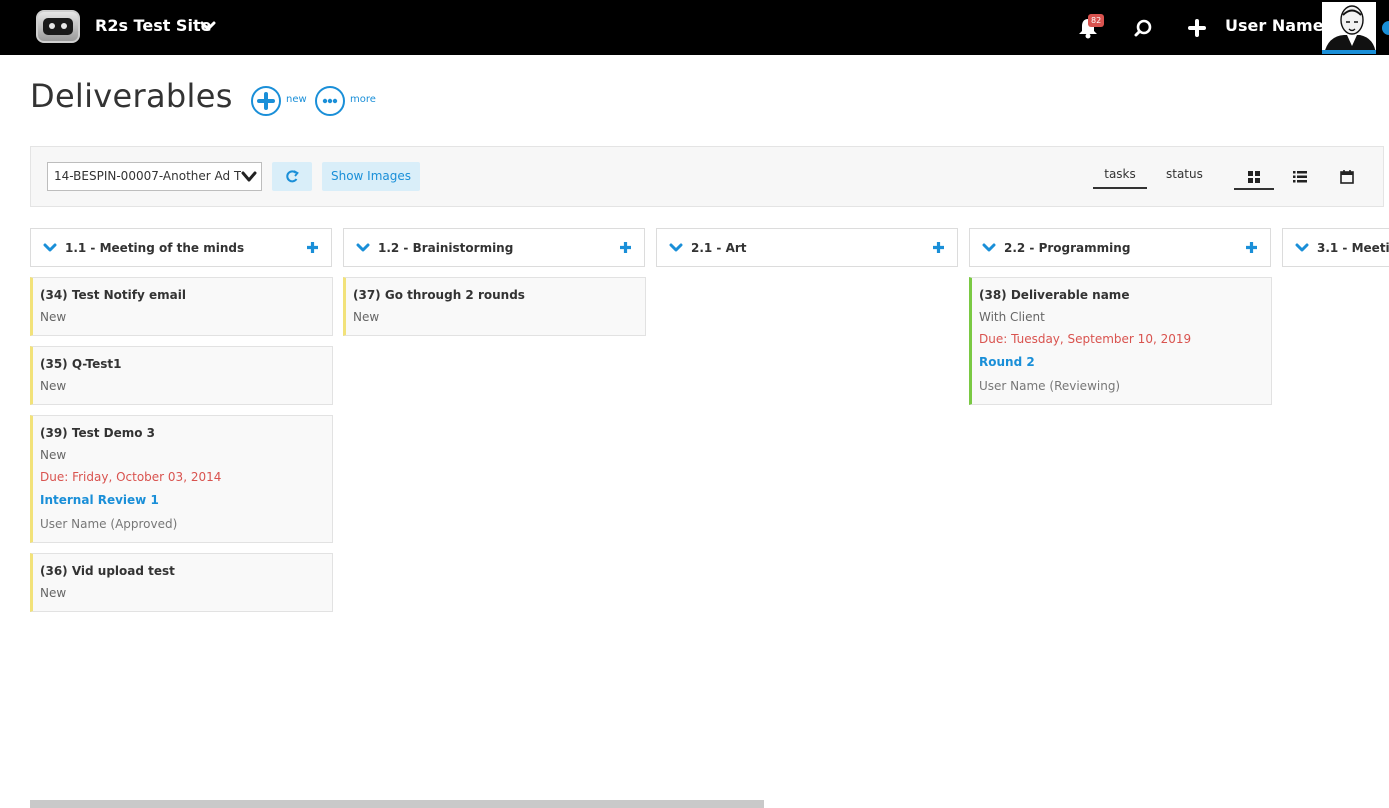  I want to click on column-title: 3.1 - Meetin, so click(1353, 248).